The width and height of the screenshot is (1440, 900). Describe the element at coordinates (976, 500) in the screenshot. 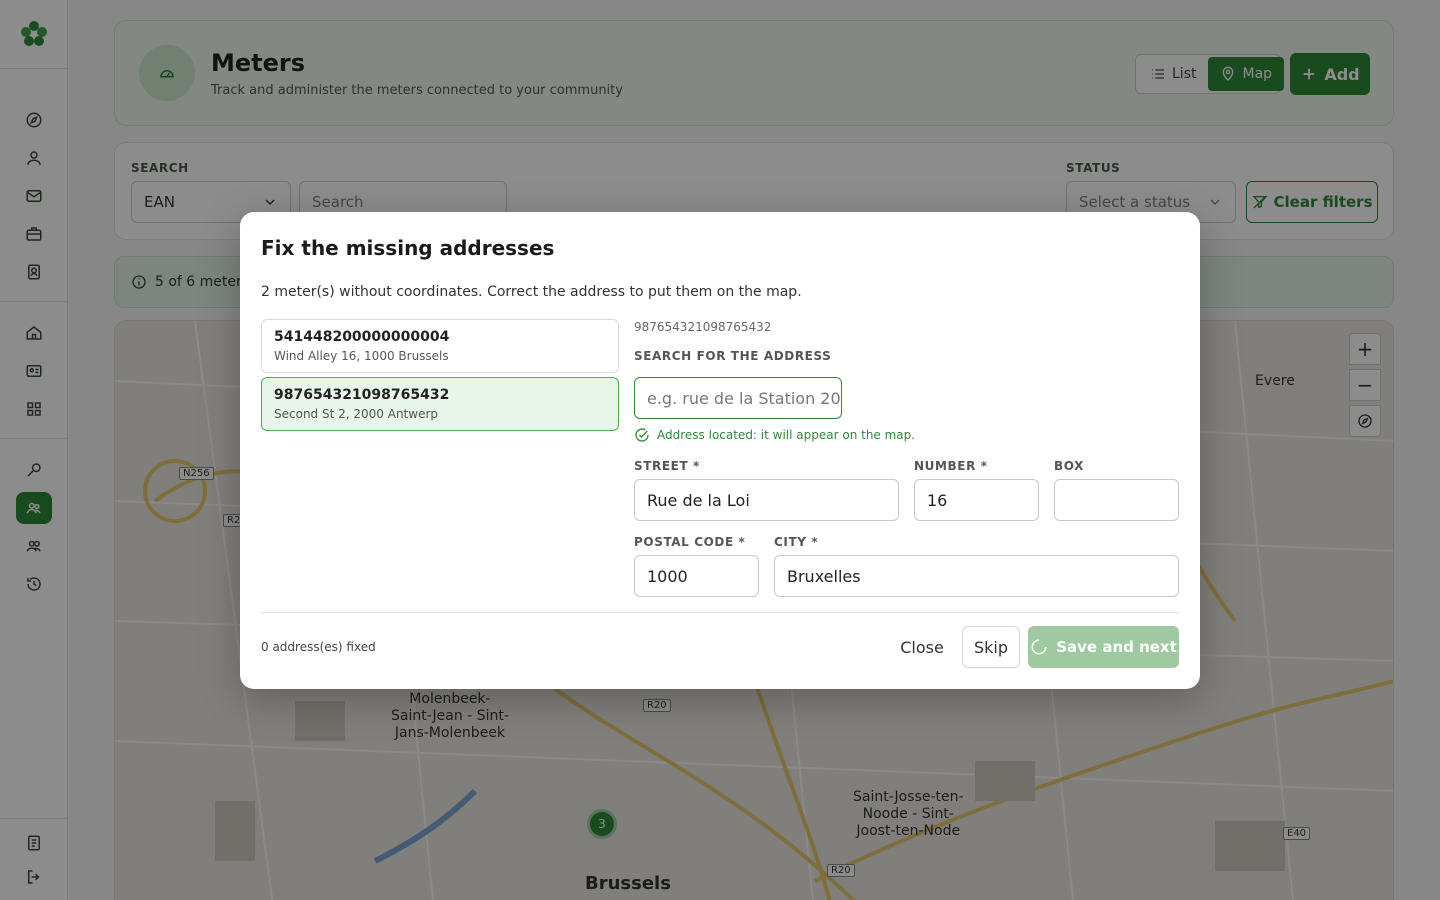

I see `number-input: 16` at that location.